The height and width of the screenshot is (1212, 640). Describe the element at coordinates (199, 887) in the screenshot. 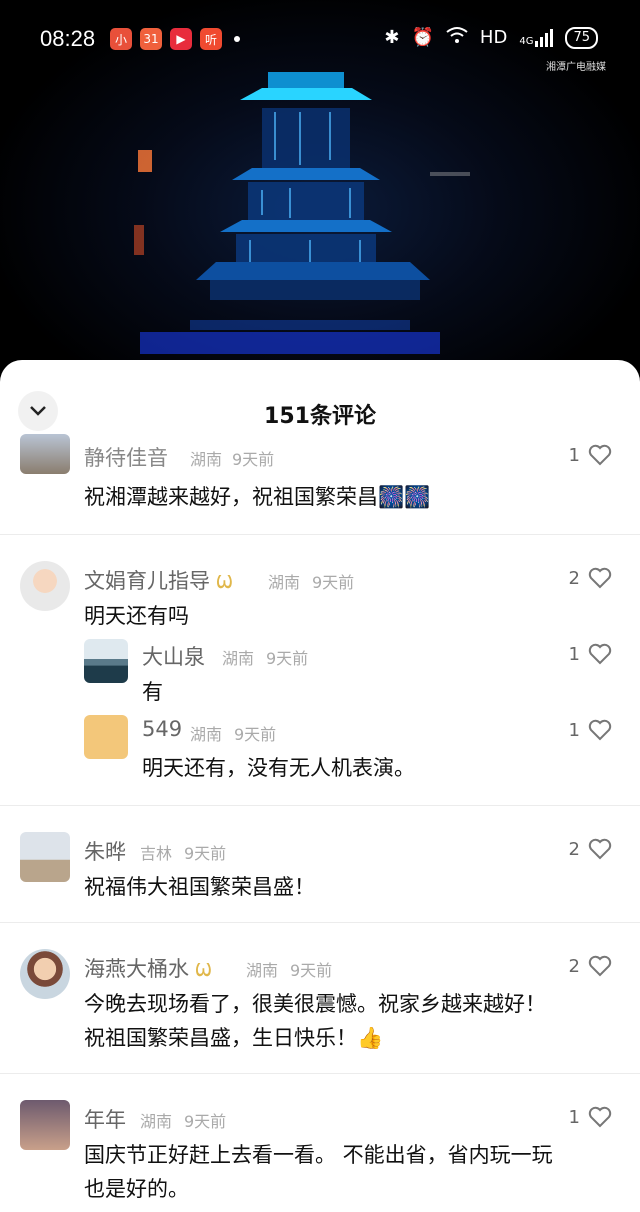

I see `comment-text: 祝福伟大祖国繁荣昌盛！` at that location.